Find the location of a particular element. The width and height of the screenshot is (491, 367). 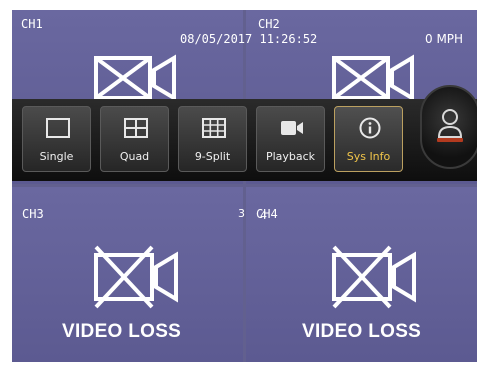

user-icon is located at coordinates (450, 125).